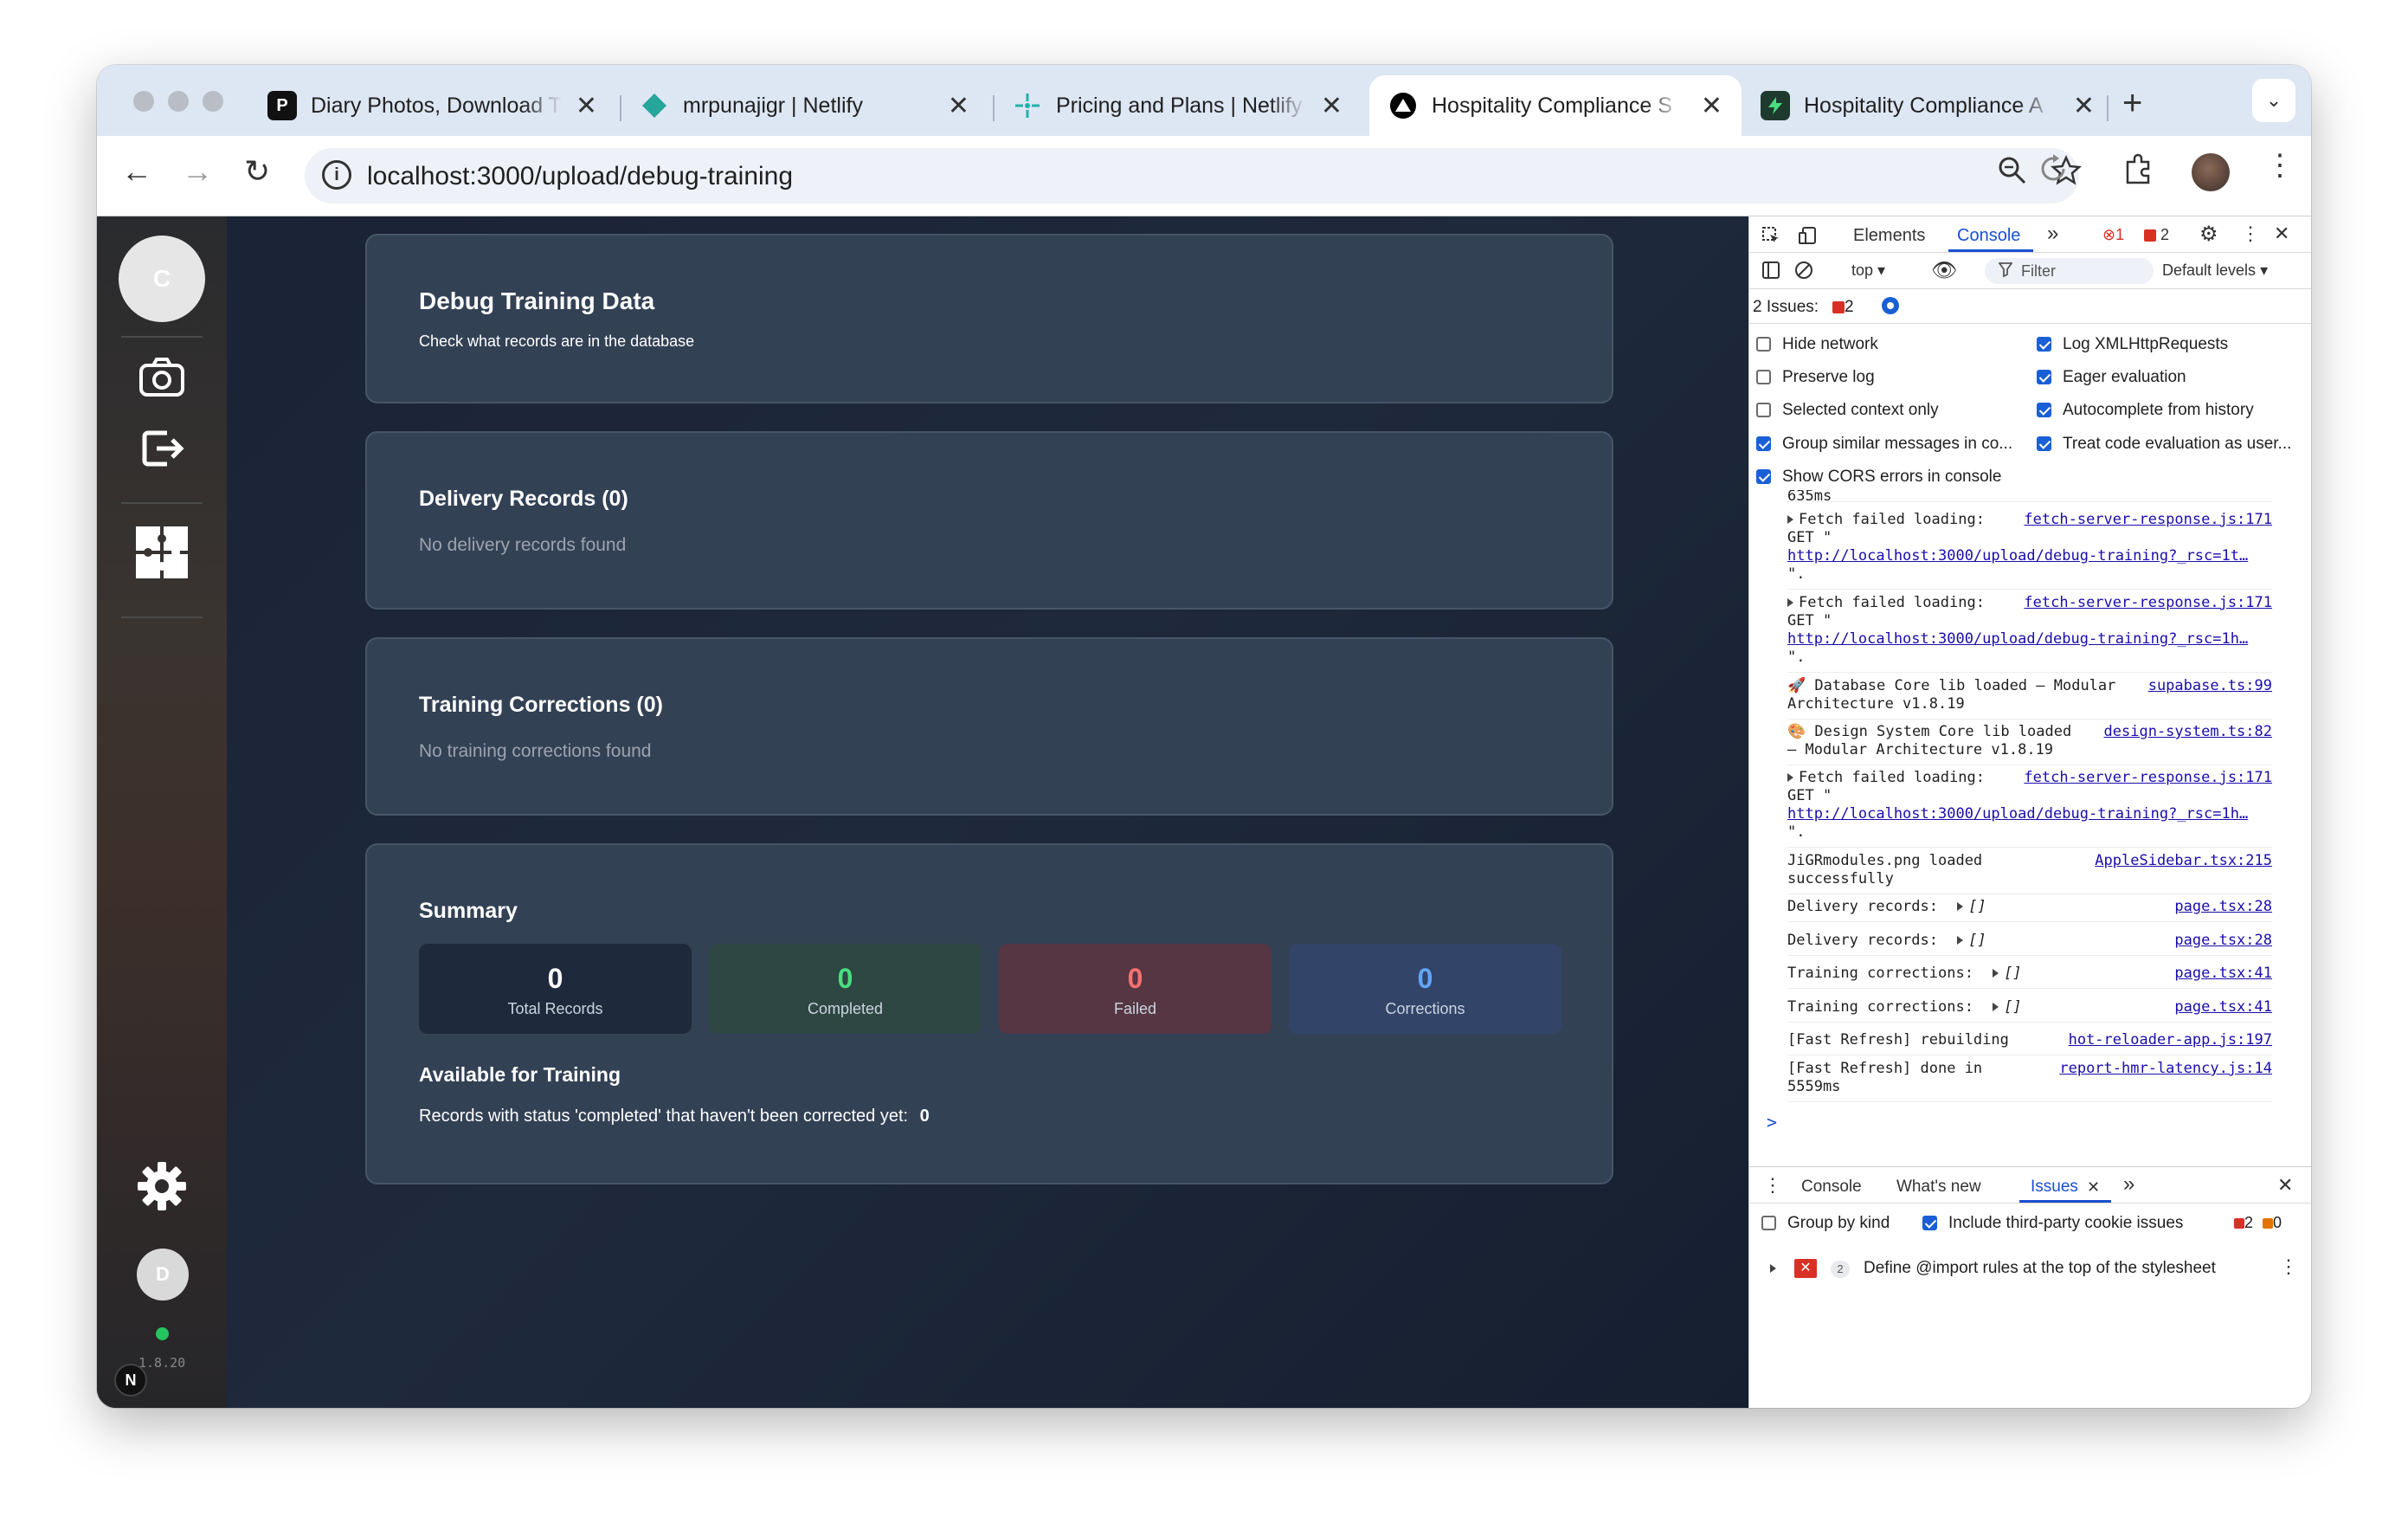  I want to click on inspect-element-icon, so click(1770, 238).